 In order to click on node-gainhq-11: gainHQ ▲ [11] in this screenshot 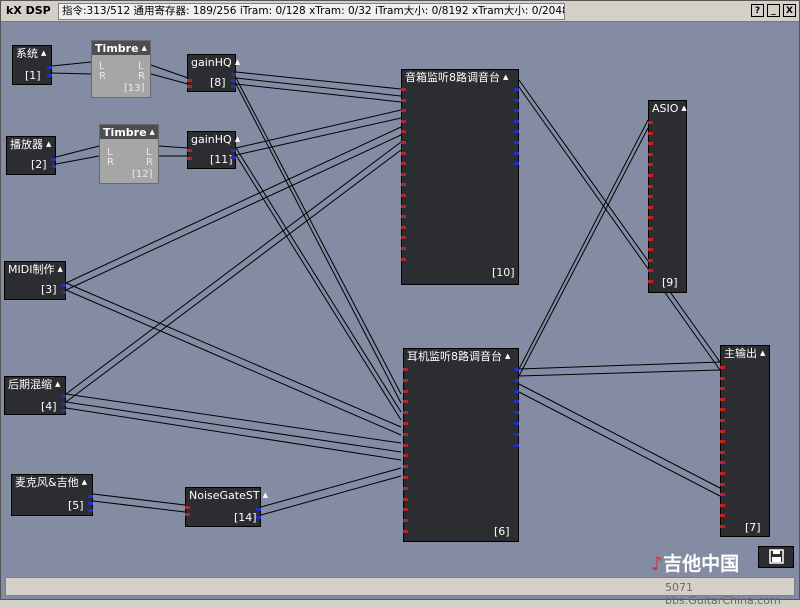, I will do `click(213, 150)`.